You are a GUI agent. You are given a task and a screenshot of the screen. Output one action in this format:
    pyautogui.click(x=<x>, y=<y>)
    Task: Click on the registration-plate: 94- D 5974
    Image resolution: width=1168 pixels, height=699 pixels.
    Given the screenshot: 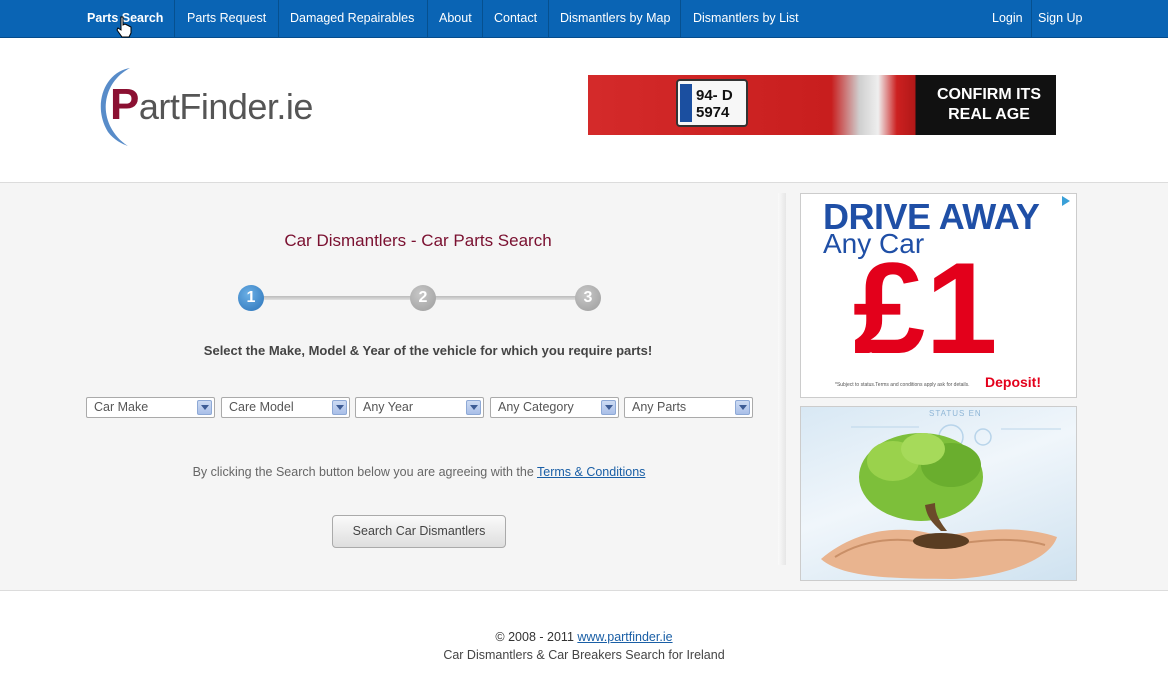 What is the action you would take?
    pyautogui.click(x=712, y=103)
    